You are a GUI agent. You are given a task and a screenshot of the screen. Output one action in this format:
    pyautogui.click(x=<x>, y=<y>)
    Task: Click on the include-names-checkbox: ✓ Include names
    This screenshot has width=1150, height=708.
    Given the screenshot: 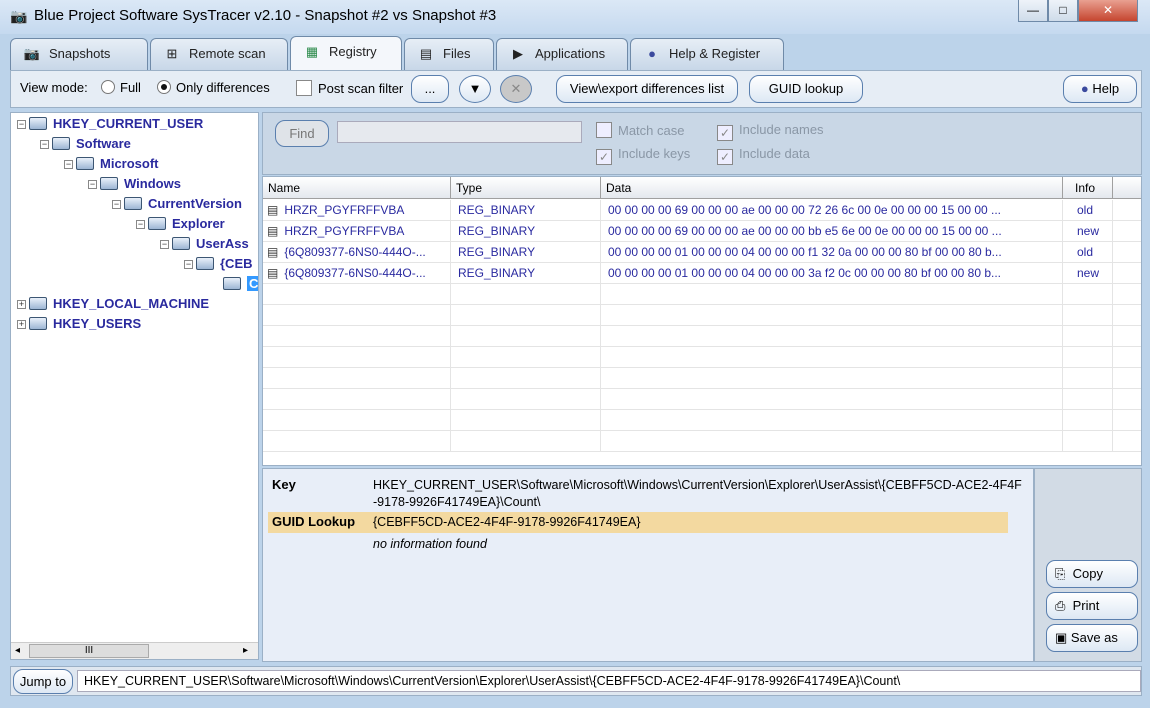 What is the action you would take?
    pyautogui.click(x=770, y=131)
    